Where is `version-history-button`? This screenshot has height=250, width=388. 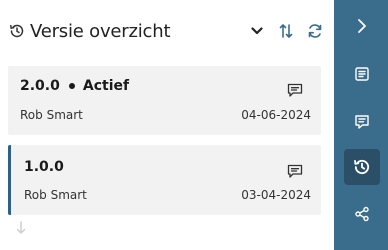
version-history-button is located at coordinates (362, 167).